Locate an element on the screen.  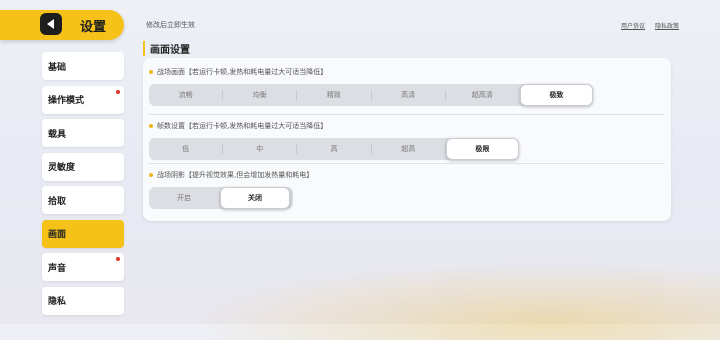
setting-label: 帧数设置【若运行卡顿,发热和耗电量过大可适当降低】 is located at coordinates (334, 126).